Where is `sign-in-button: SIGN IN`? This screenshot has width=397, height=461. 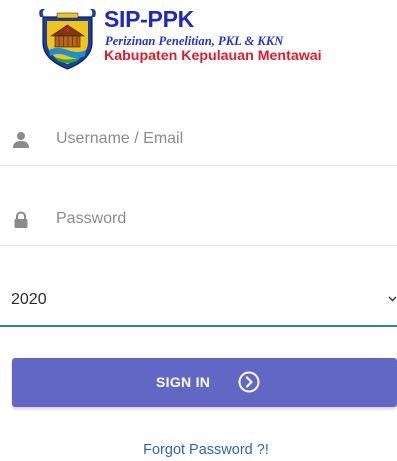
sign-in-button: SIGN IN is located at coordinates (204, 382).